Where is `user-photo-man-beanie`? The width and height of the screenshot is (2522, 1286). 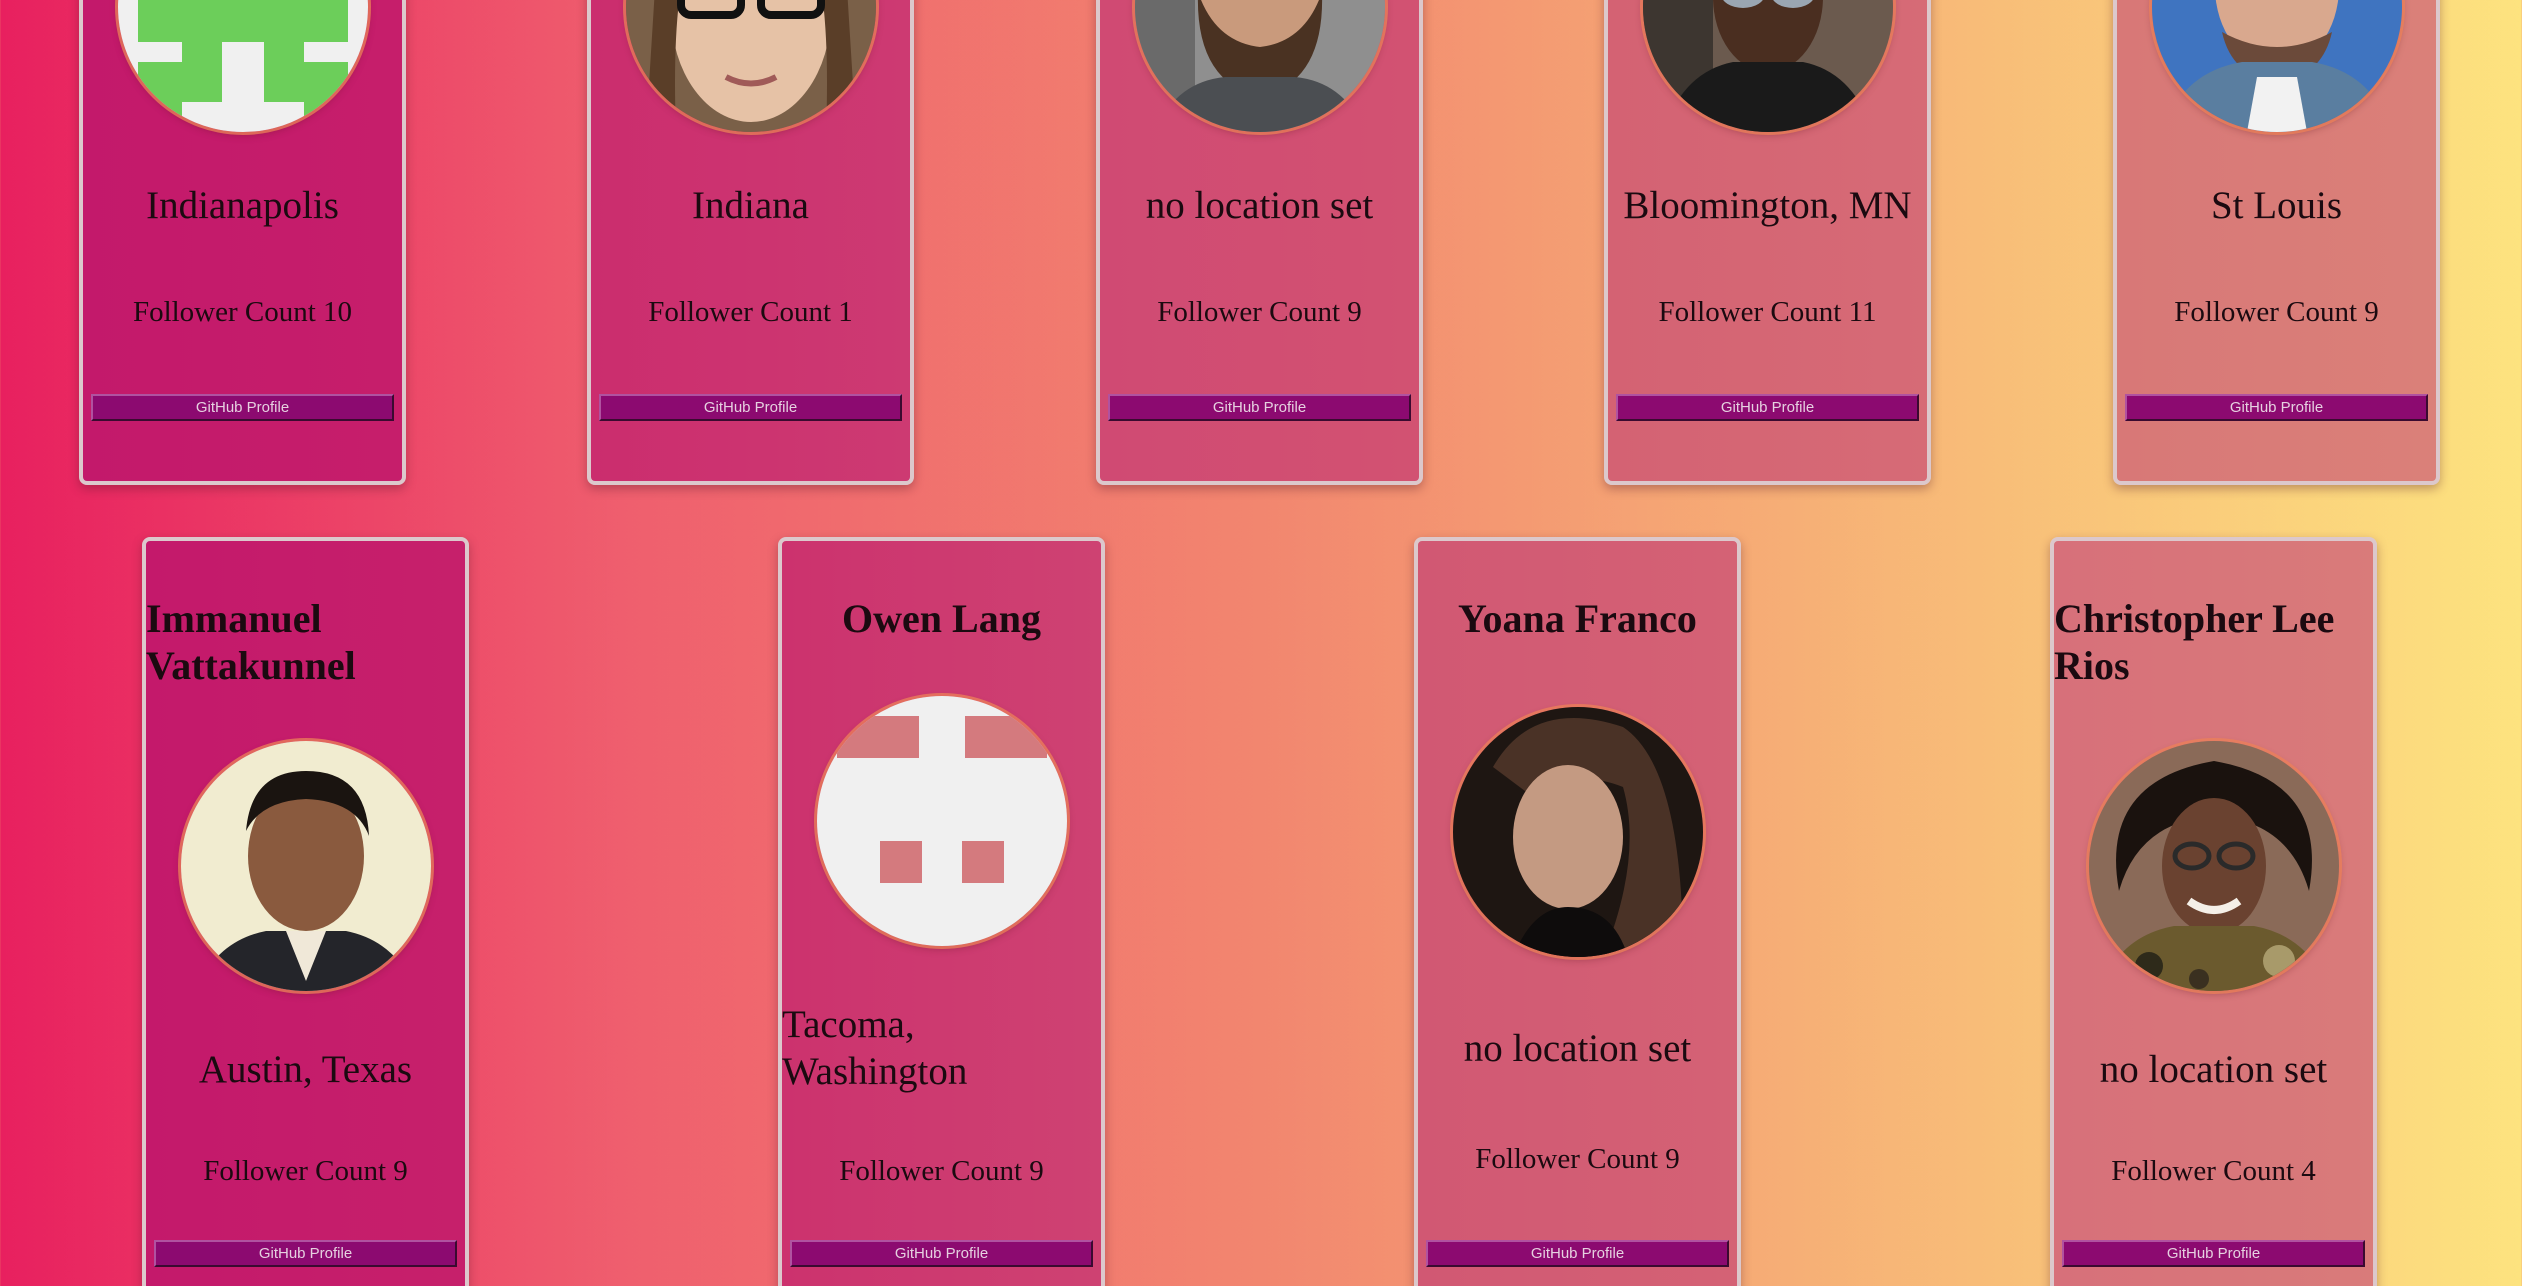
user-photo-man-beanie is located at coordinates (2276, 66).